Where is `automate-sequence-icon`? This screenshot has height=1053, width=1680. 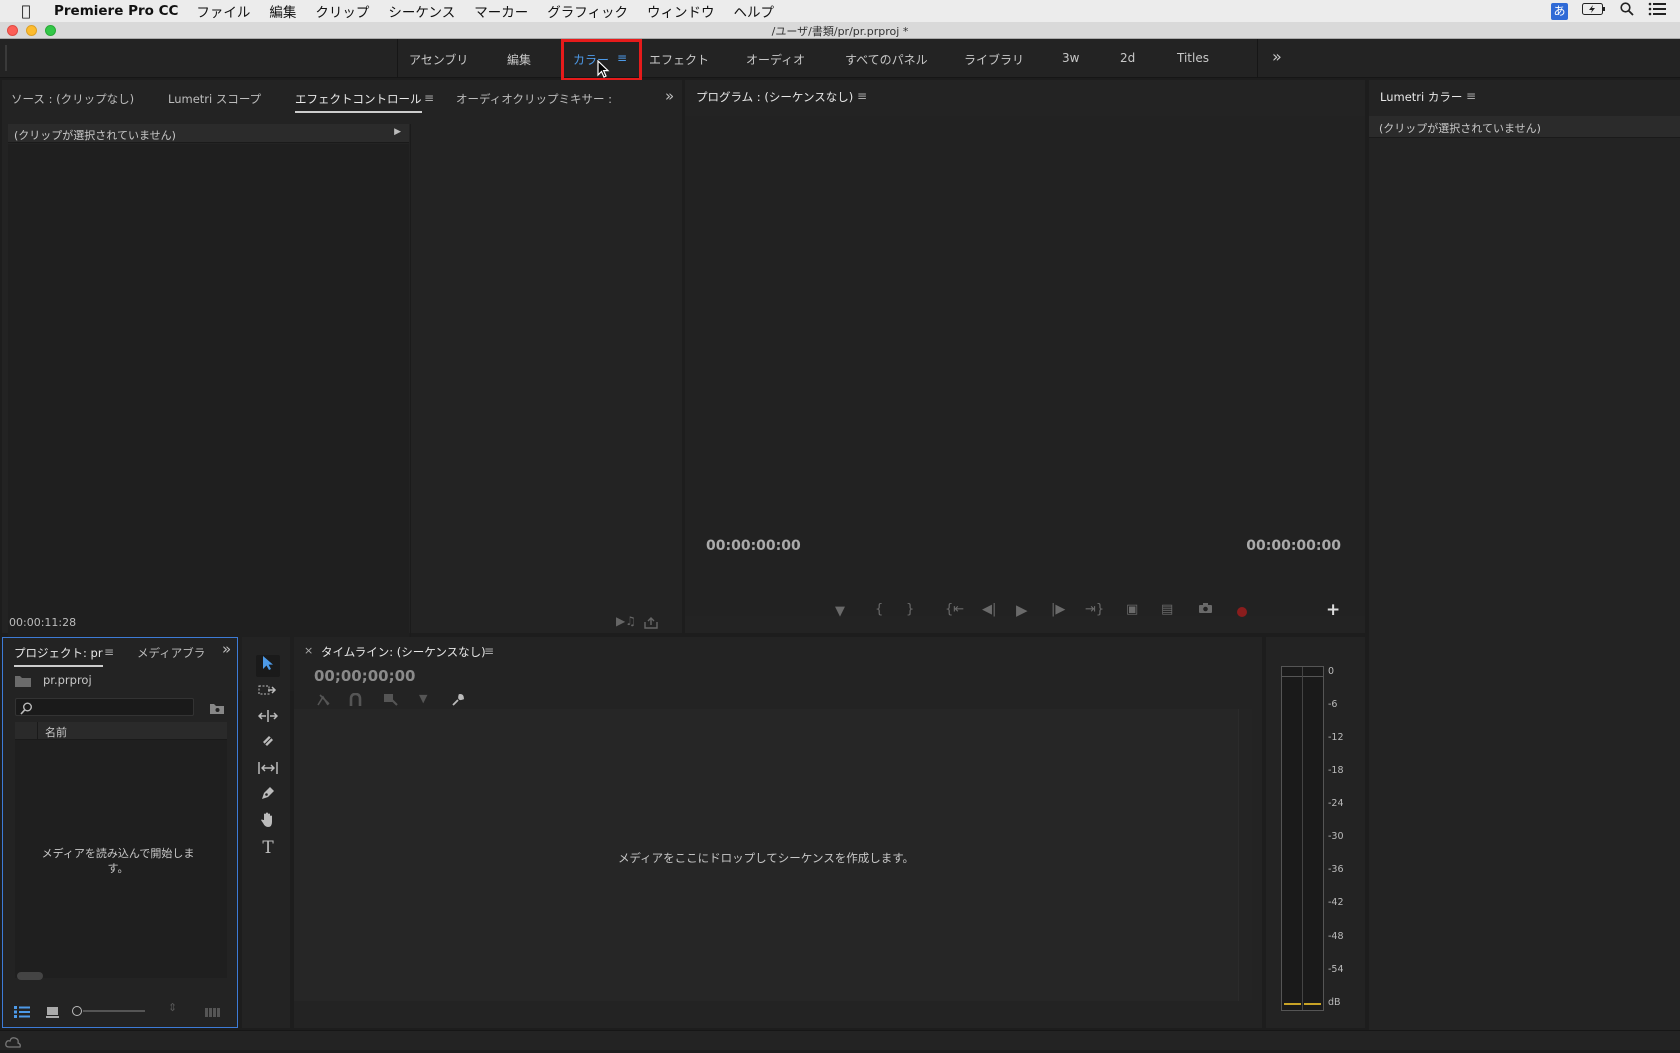 automate-sequence-icon is located at coordinates (213, 1012).